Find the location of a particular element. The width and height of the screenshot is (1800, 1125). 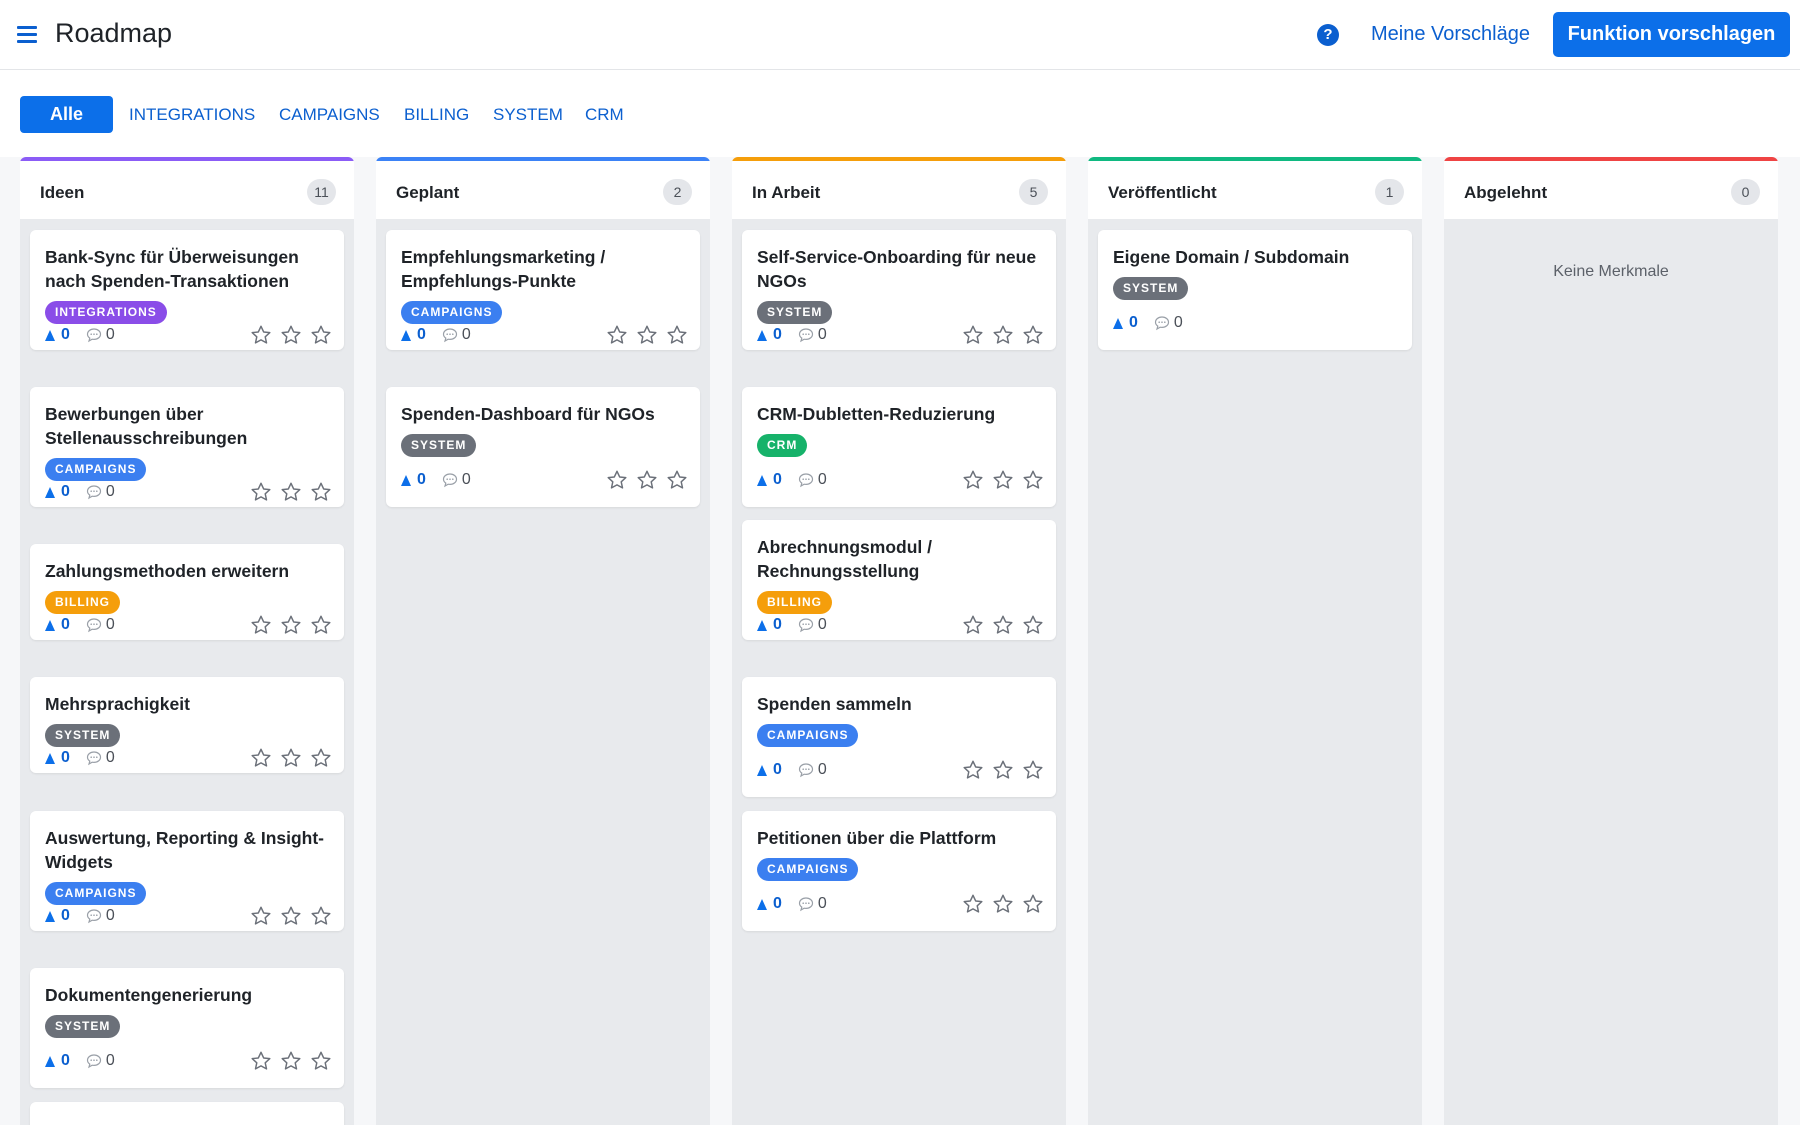

feature-card: Spenden-Dashboard für NGOs SYSTEM 0 0 is located at coordinates (543, 447).